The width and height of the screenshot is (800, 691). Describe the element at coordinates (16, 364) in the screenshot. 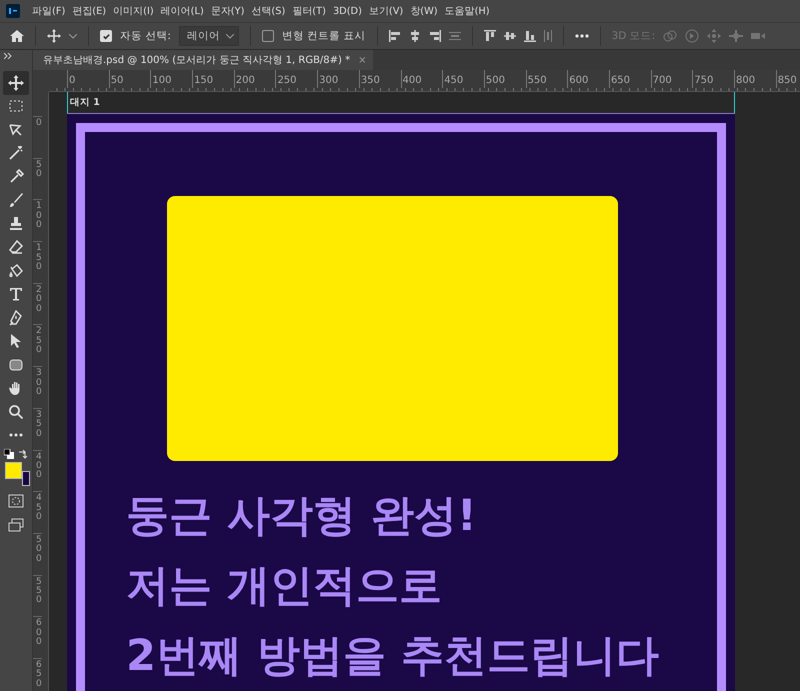

I see `shape-icon` at that location.